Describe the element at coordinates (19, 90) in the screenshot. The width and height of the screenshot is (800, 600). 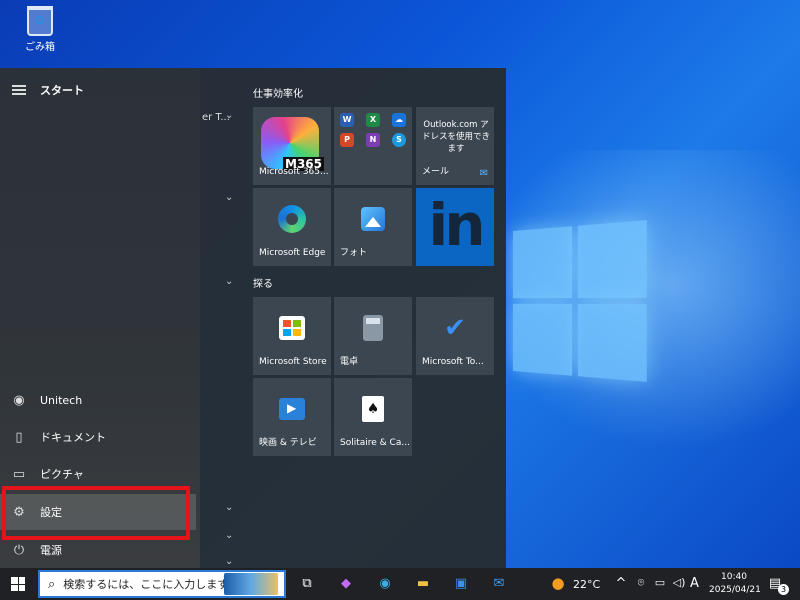
I see `hamburger-menu-icon` at that location.